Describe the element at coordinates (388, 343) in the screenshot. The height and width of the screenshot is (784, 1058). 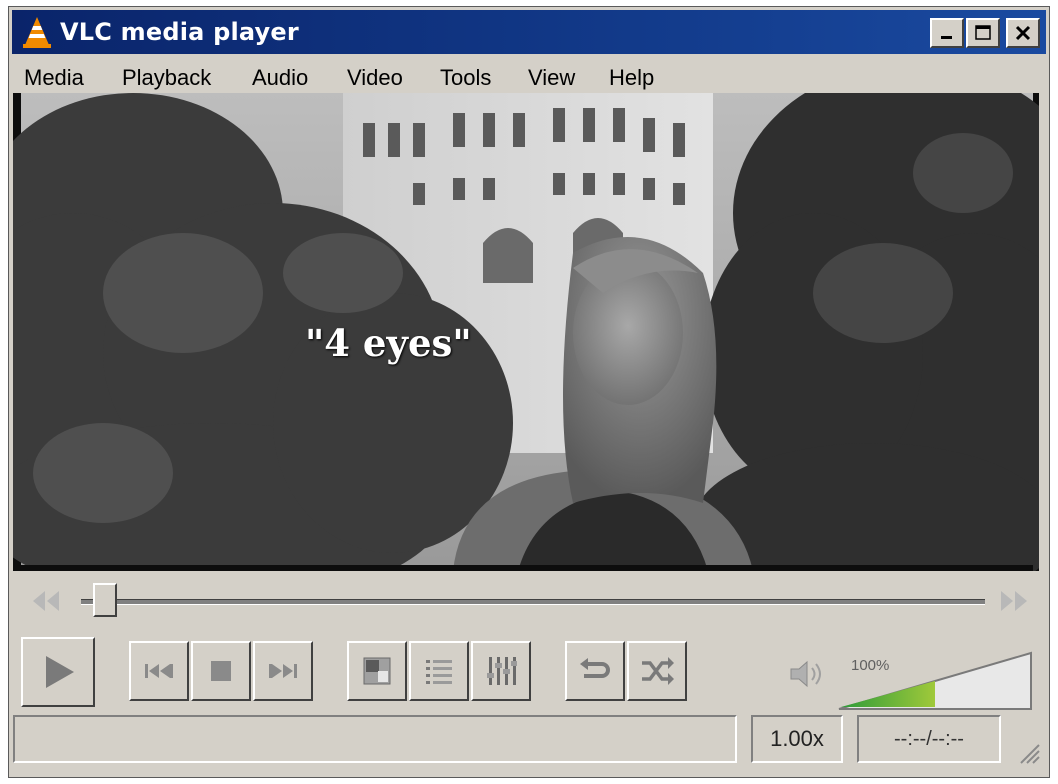
I see `subtitle-text: "4 eyes"` at that location.